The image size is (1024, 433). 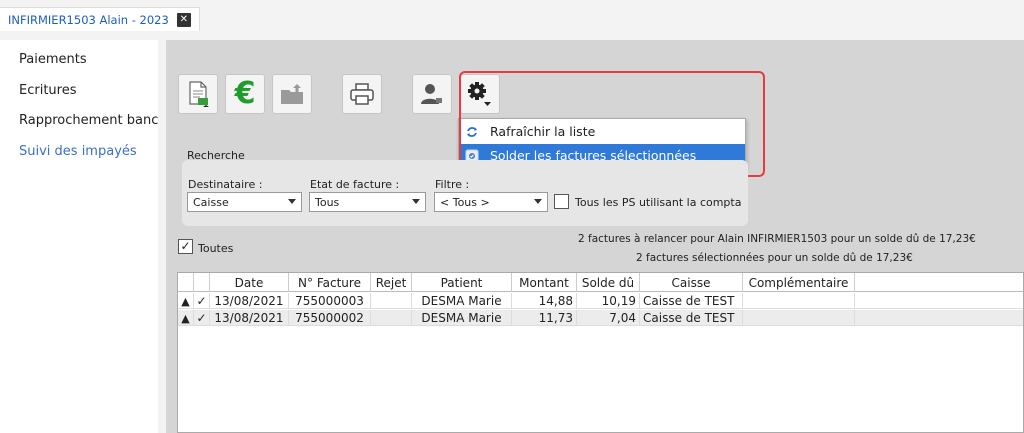 I want to click on document-mail-icon, so click(x=199, y=94).